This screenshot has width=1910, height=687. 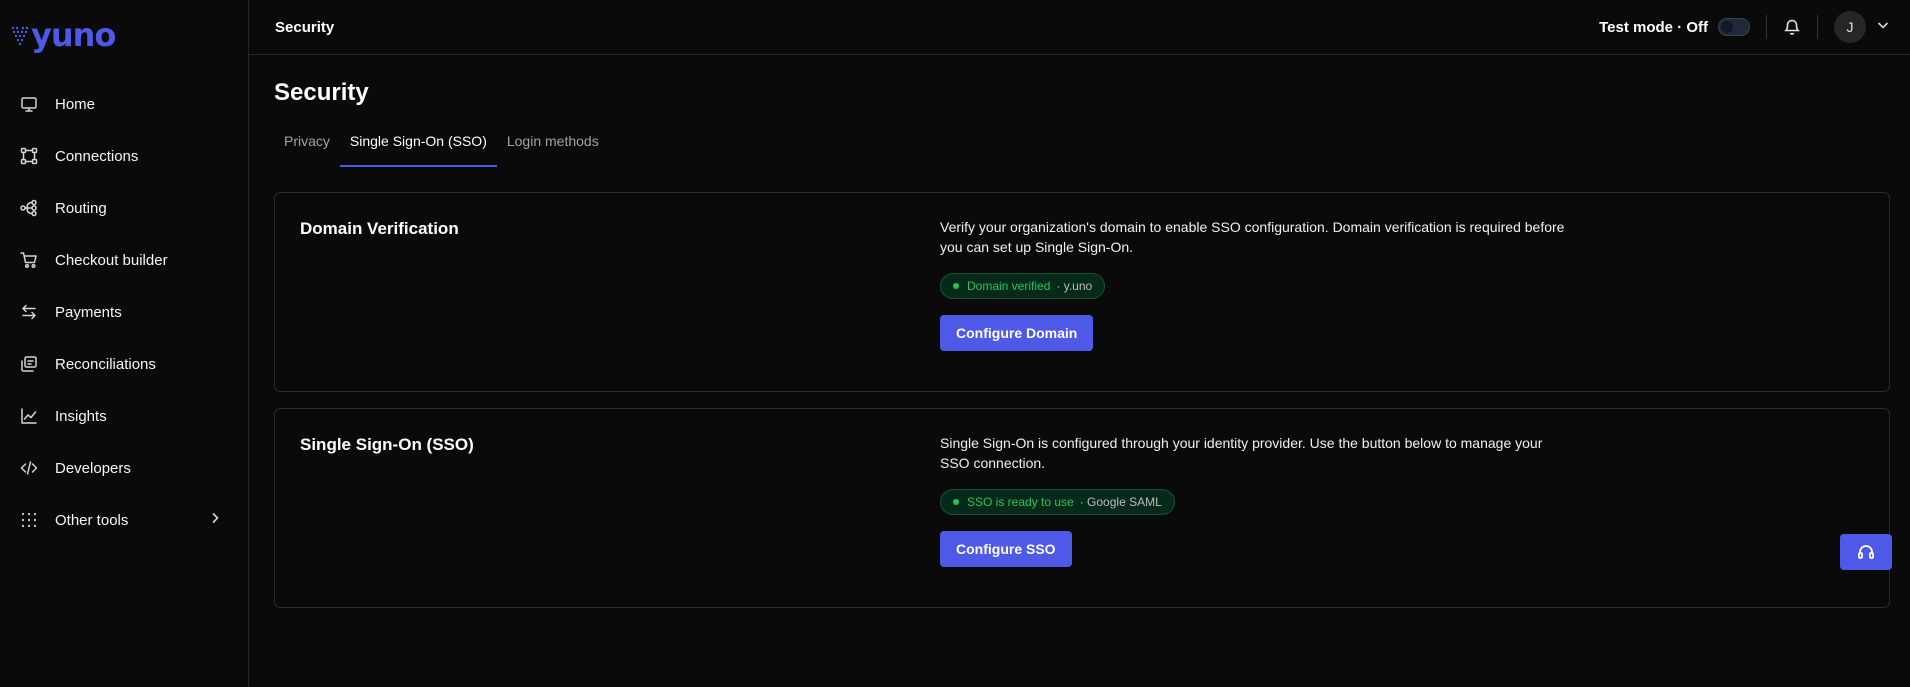 I want to click on sidebar-item-label: Other tools, so click(x=92, y=520).